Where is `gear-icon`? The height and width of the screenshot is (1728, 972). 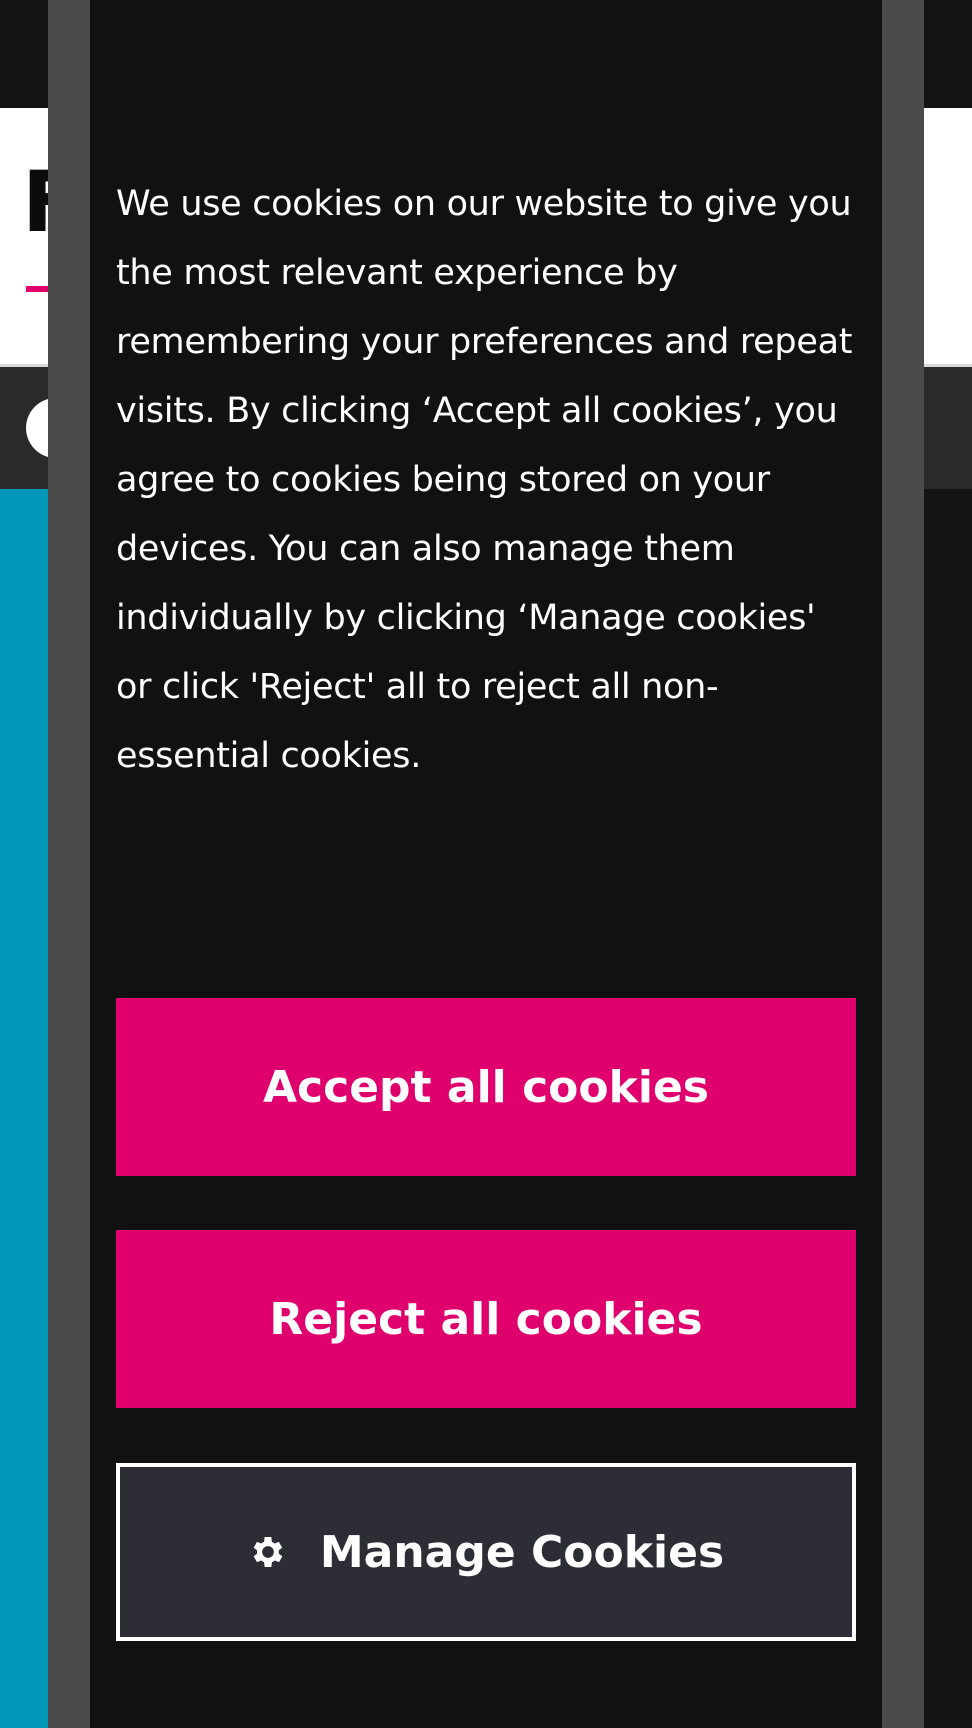
gear-icon is located at coordinates (268, 1552).